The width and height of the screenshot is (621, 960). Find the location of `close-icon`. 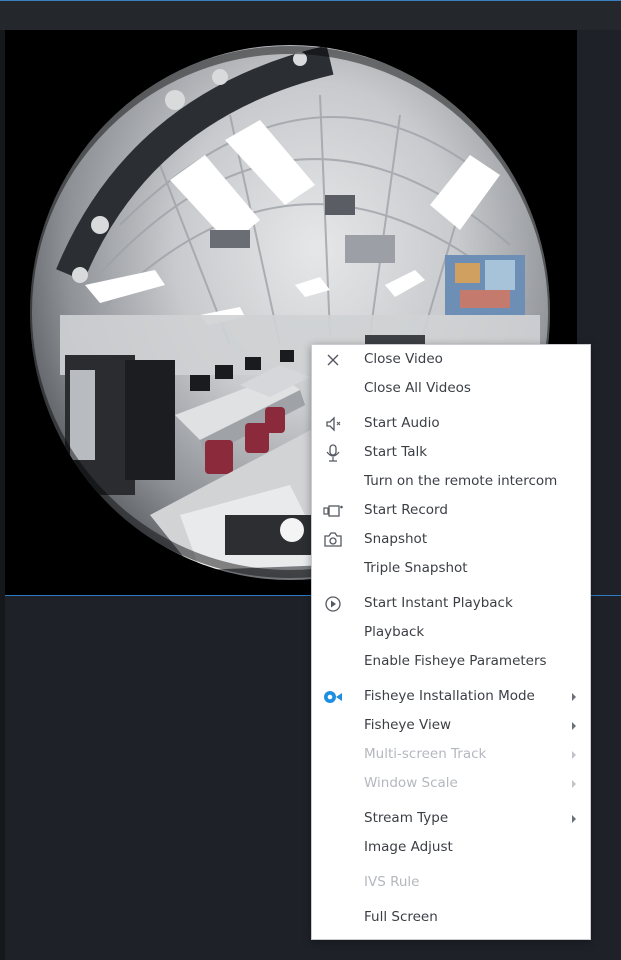

close-icon is located at coordinates (333, 360).